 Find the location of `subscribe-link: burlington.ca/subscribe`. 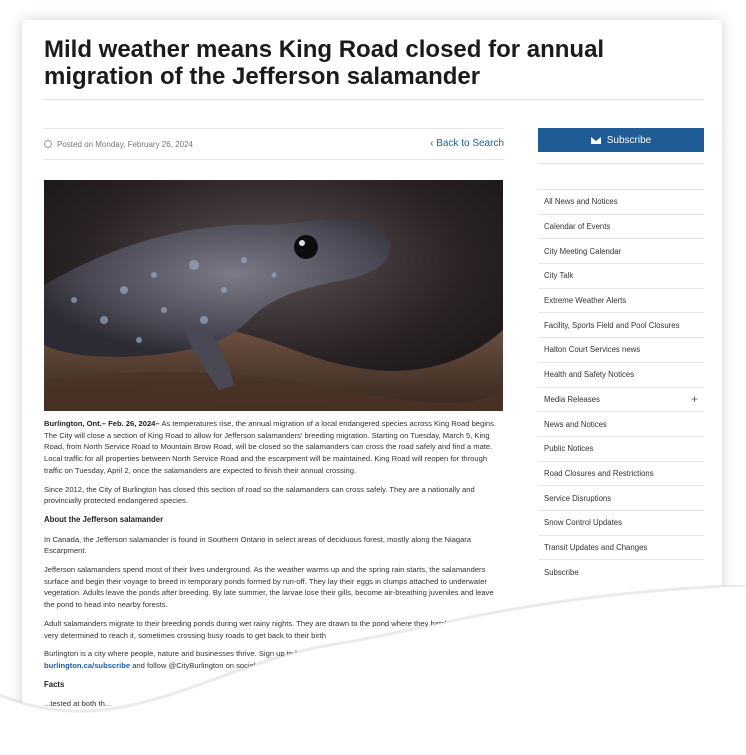

subscribe-link: burlington.ca/subscribe is located at coordinates (87, 665).